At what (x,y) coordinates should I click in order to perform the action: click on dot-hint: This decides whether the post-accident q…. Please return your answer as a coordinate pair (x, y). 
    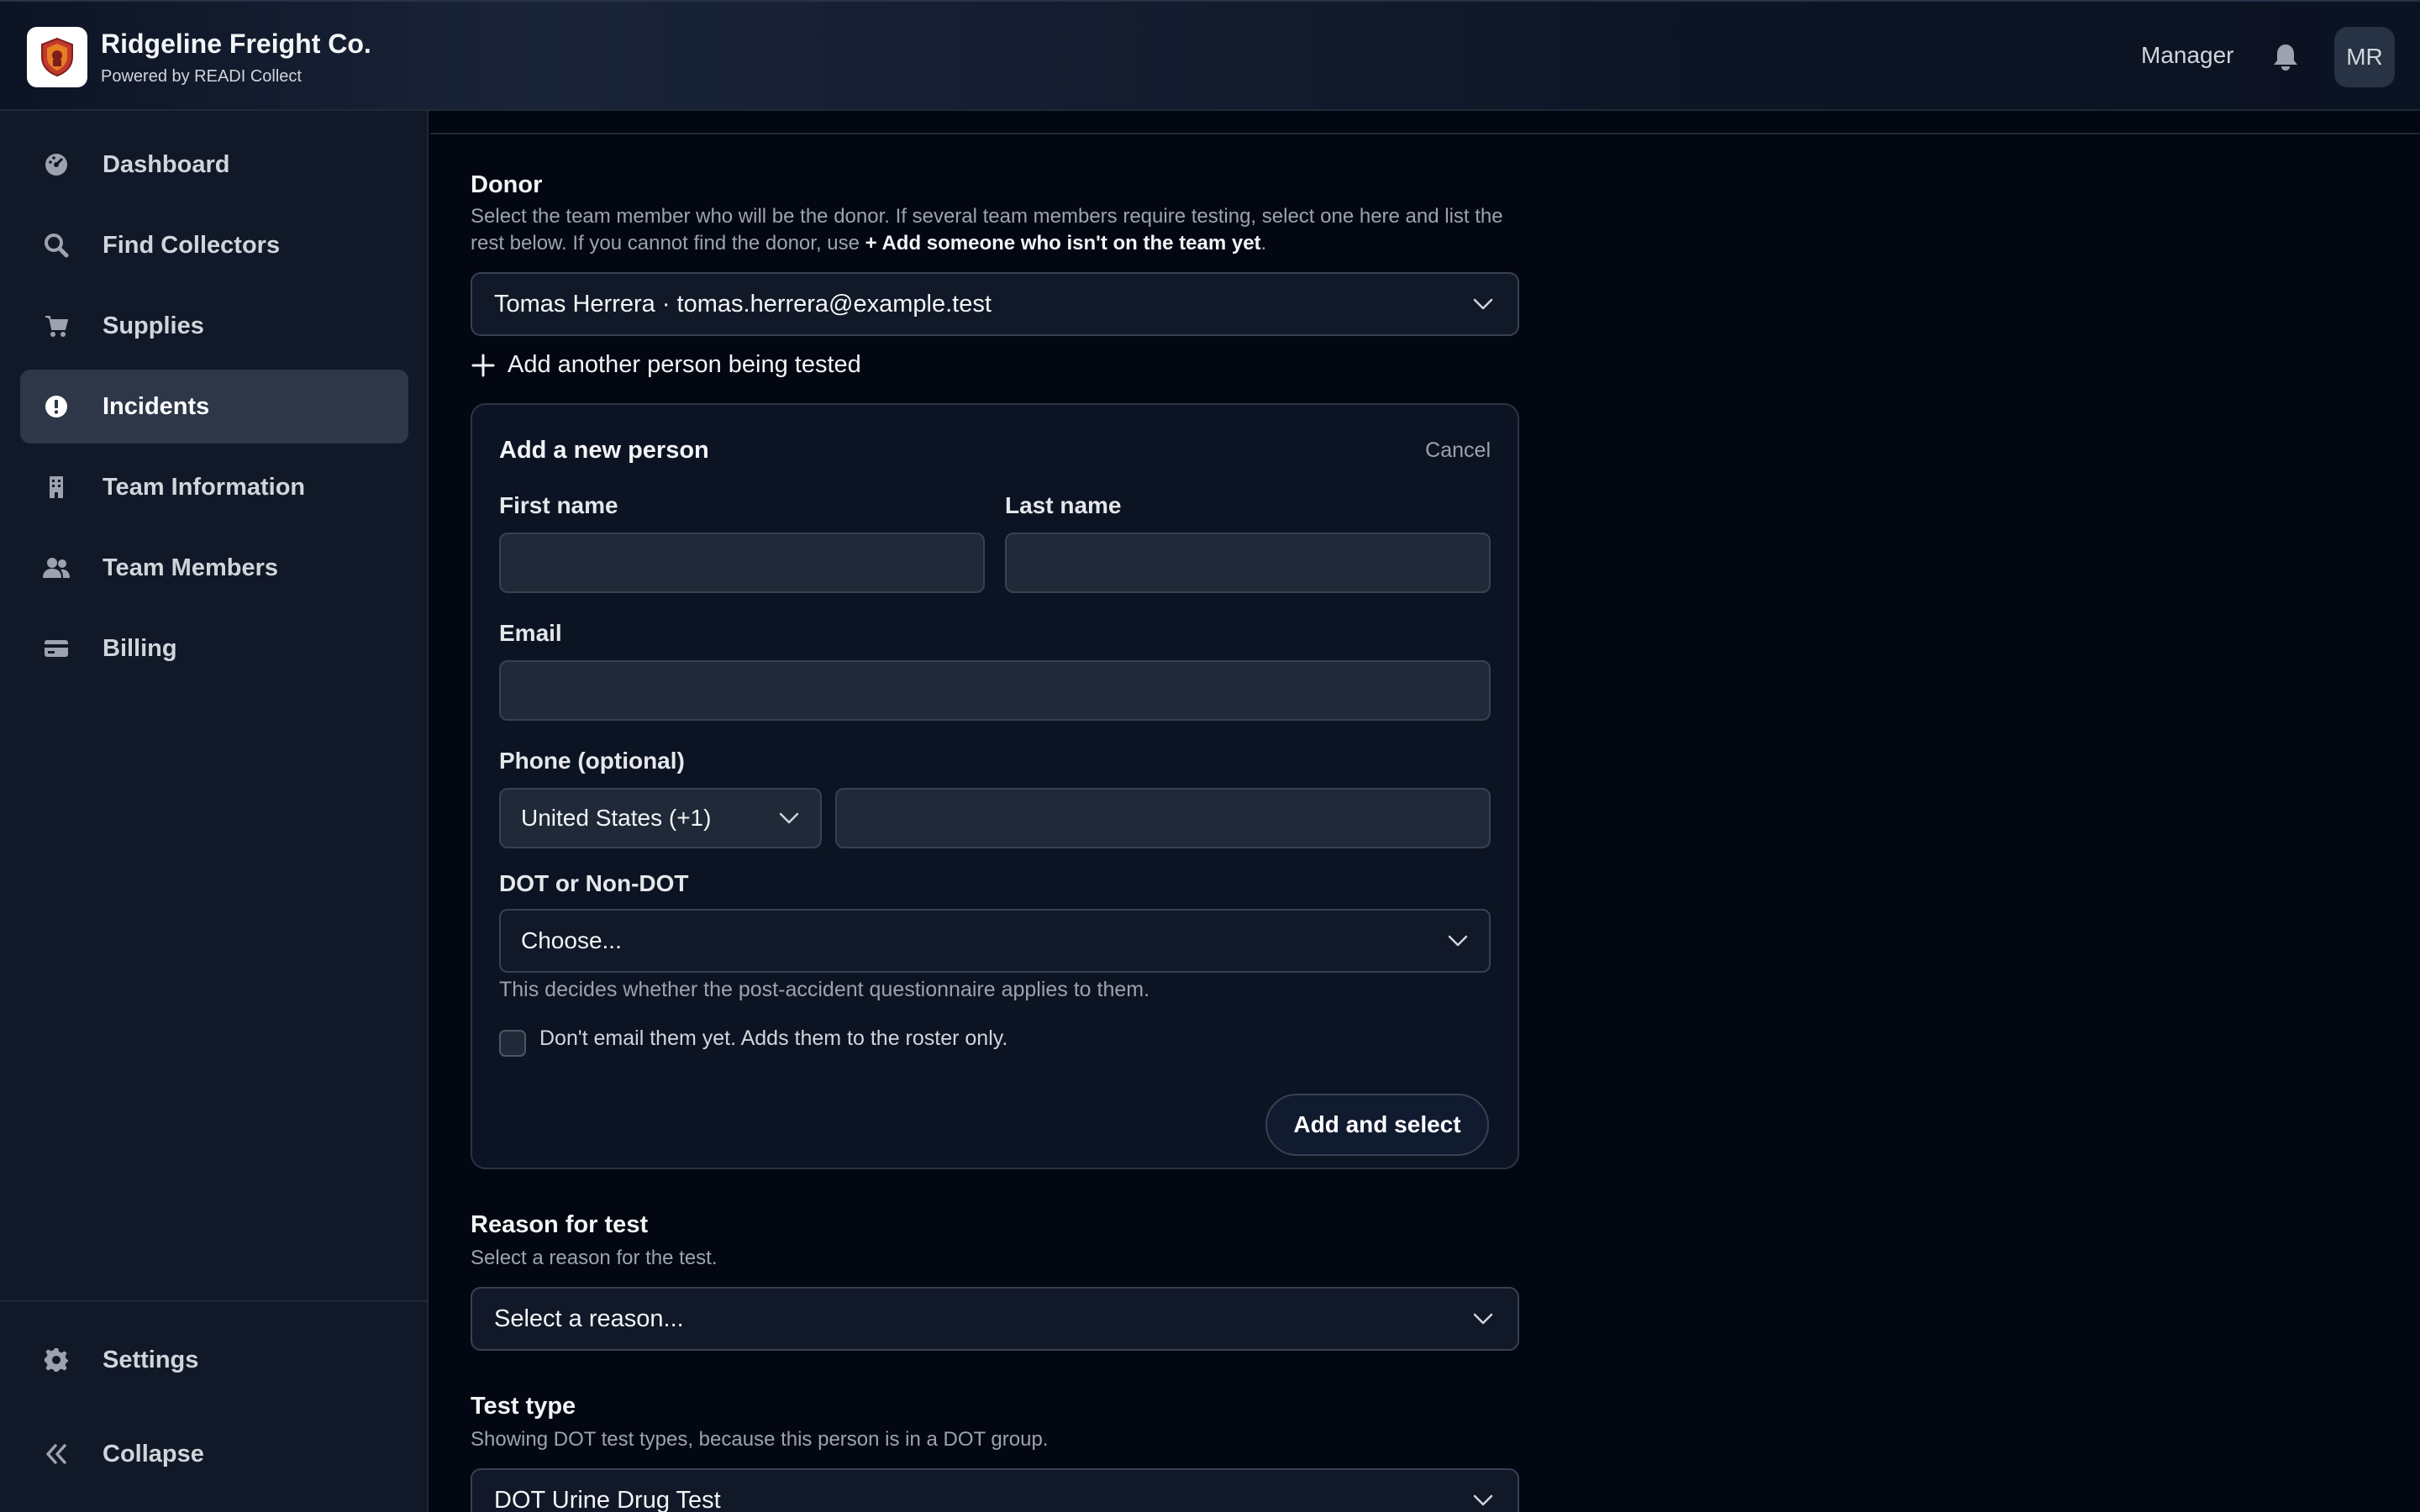
    Looking at the image, I should click on (825, 989).